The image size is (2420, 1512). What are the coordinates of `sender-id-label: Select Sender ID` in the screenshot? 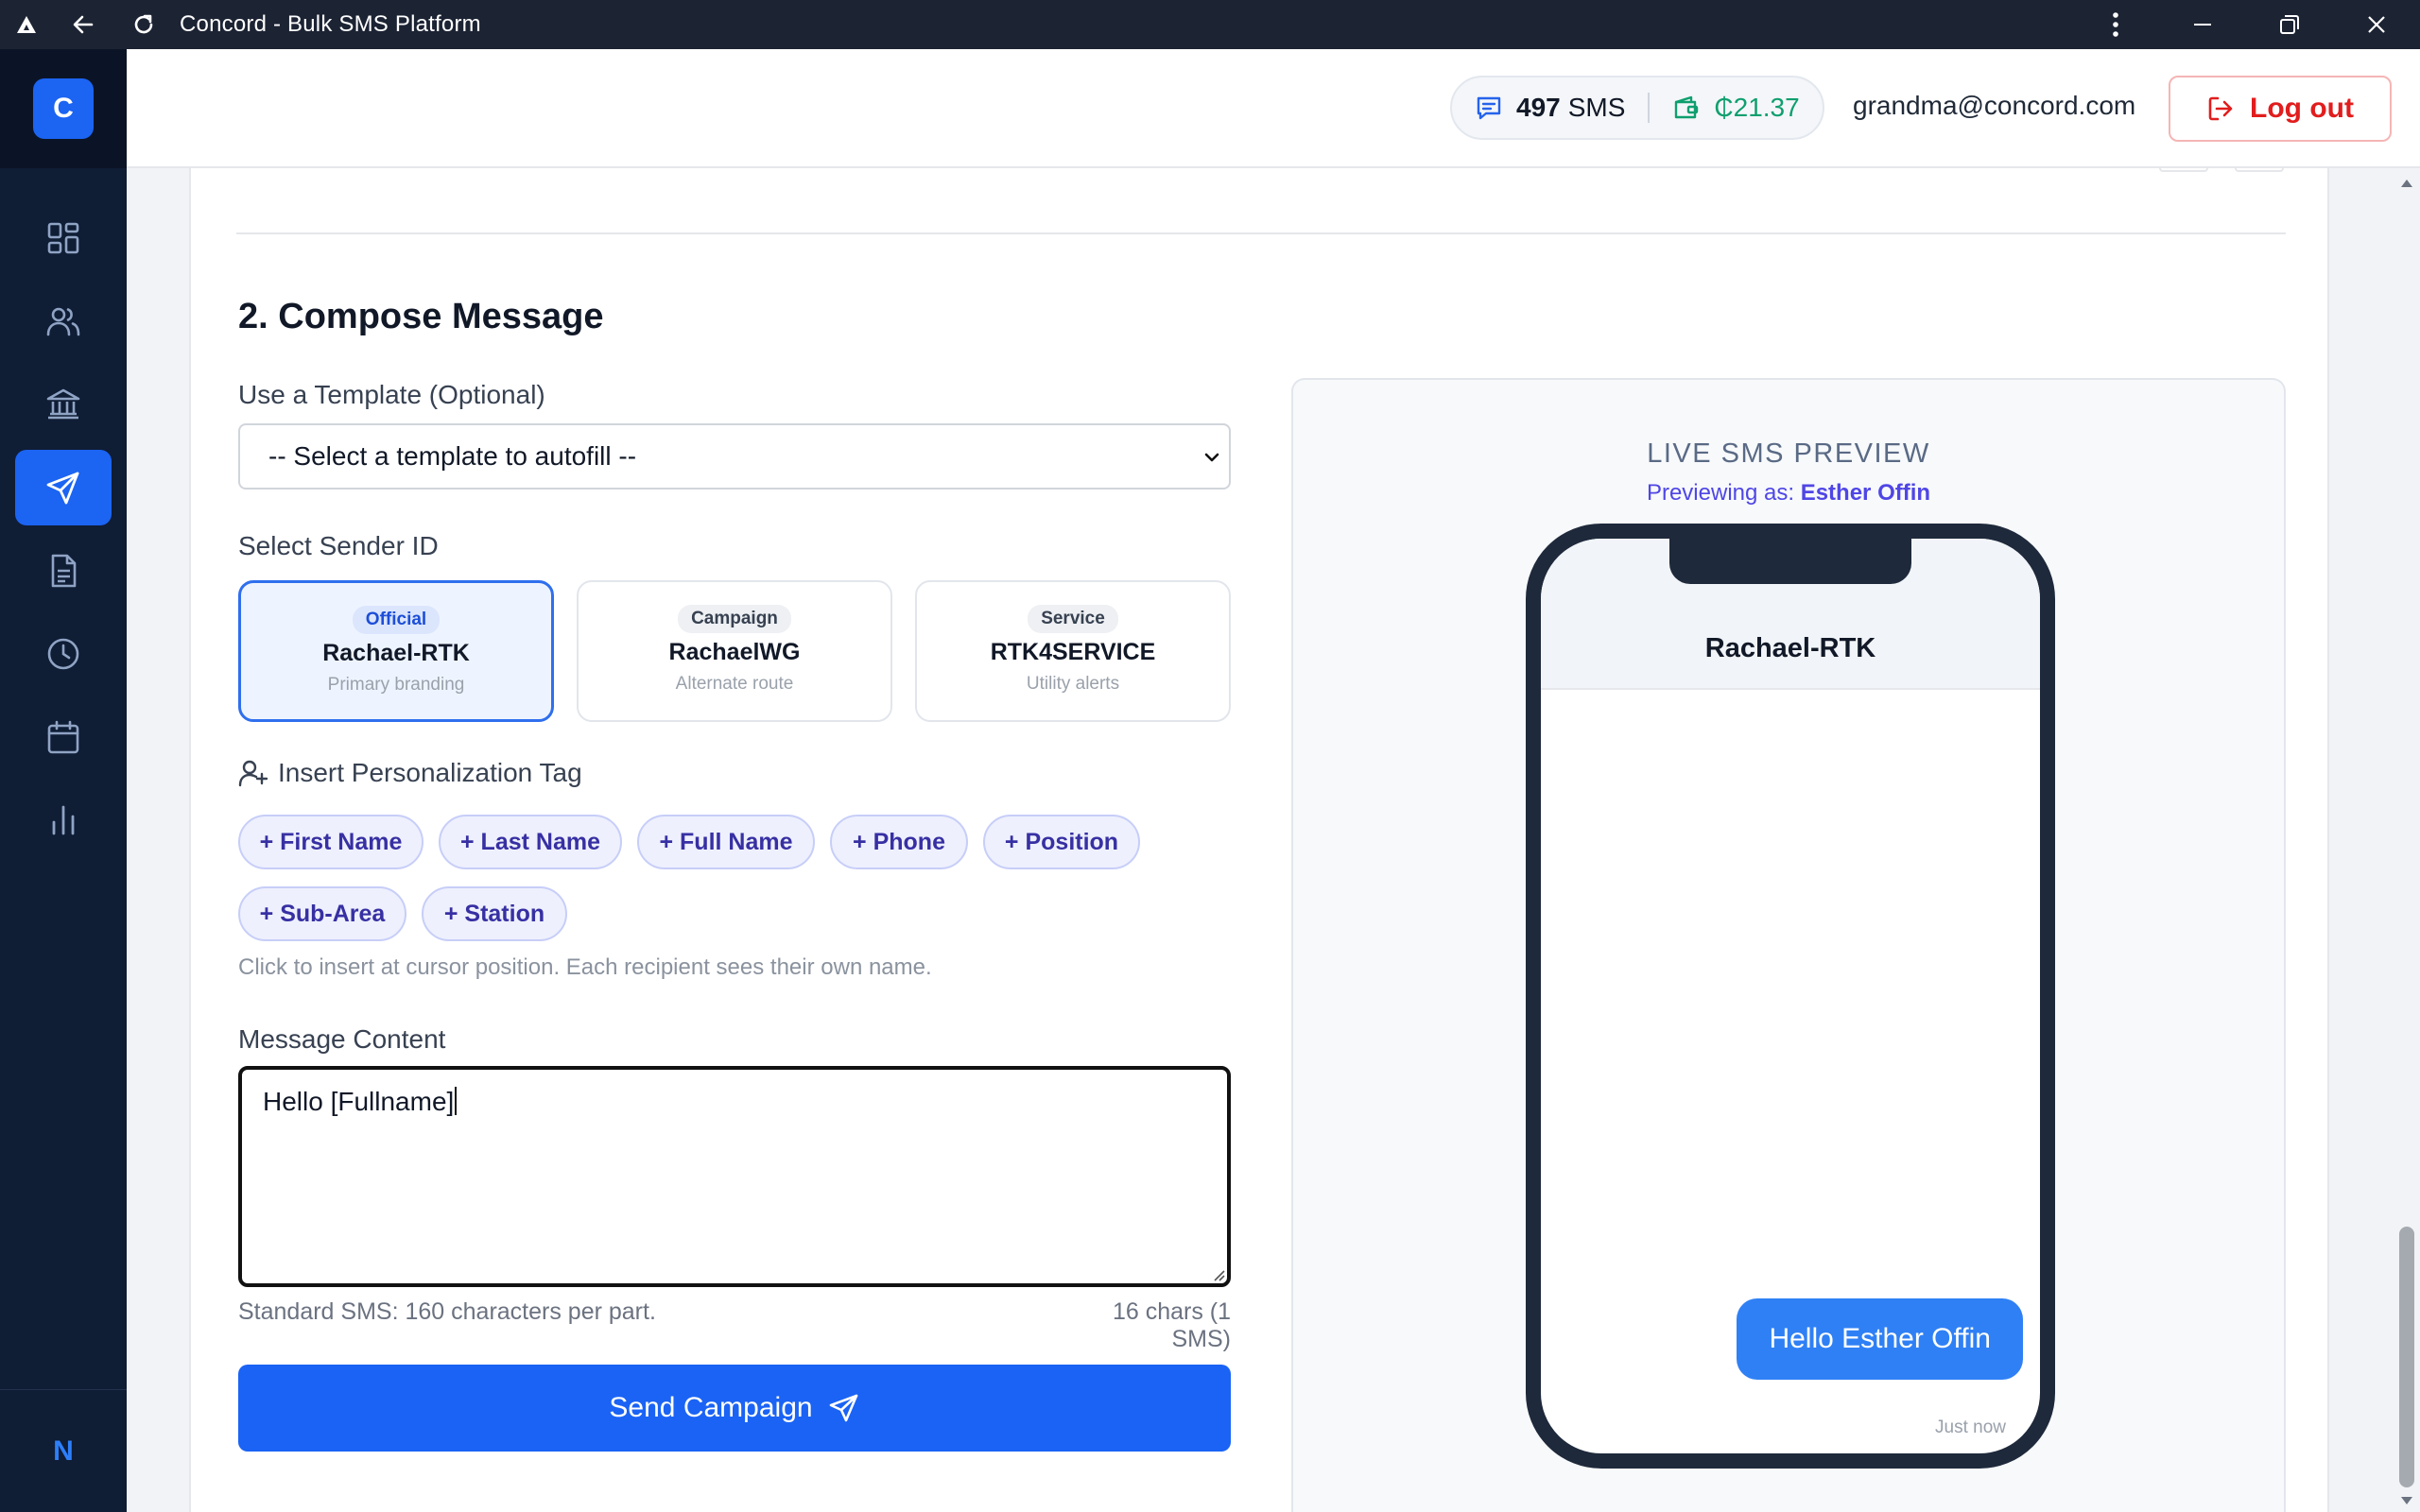 It's located at (338, 545).